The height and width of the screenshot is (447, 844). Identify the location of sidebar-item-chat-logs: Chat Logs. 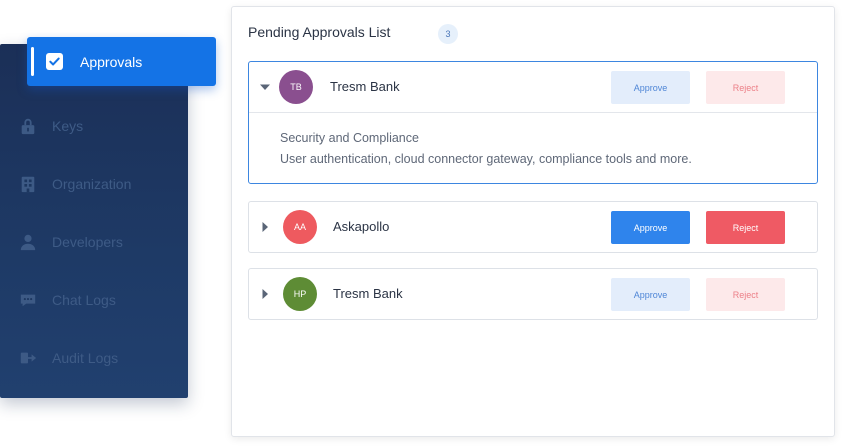
(94, 300).